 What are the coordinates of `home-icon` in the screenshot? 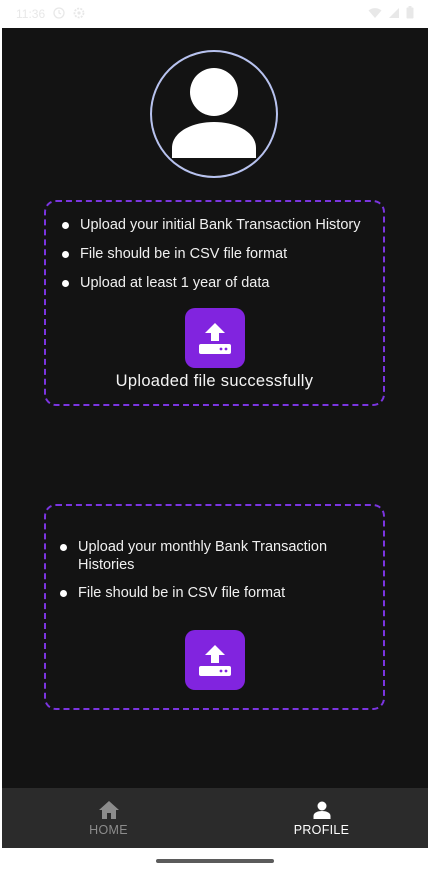 It's located at (108, 809).